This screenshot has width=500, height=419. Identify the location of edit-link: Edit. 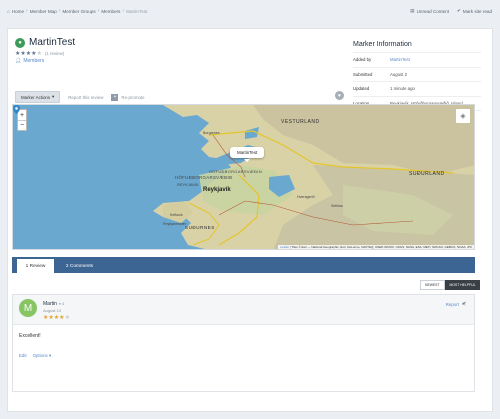
(23, 356).